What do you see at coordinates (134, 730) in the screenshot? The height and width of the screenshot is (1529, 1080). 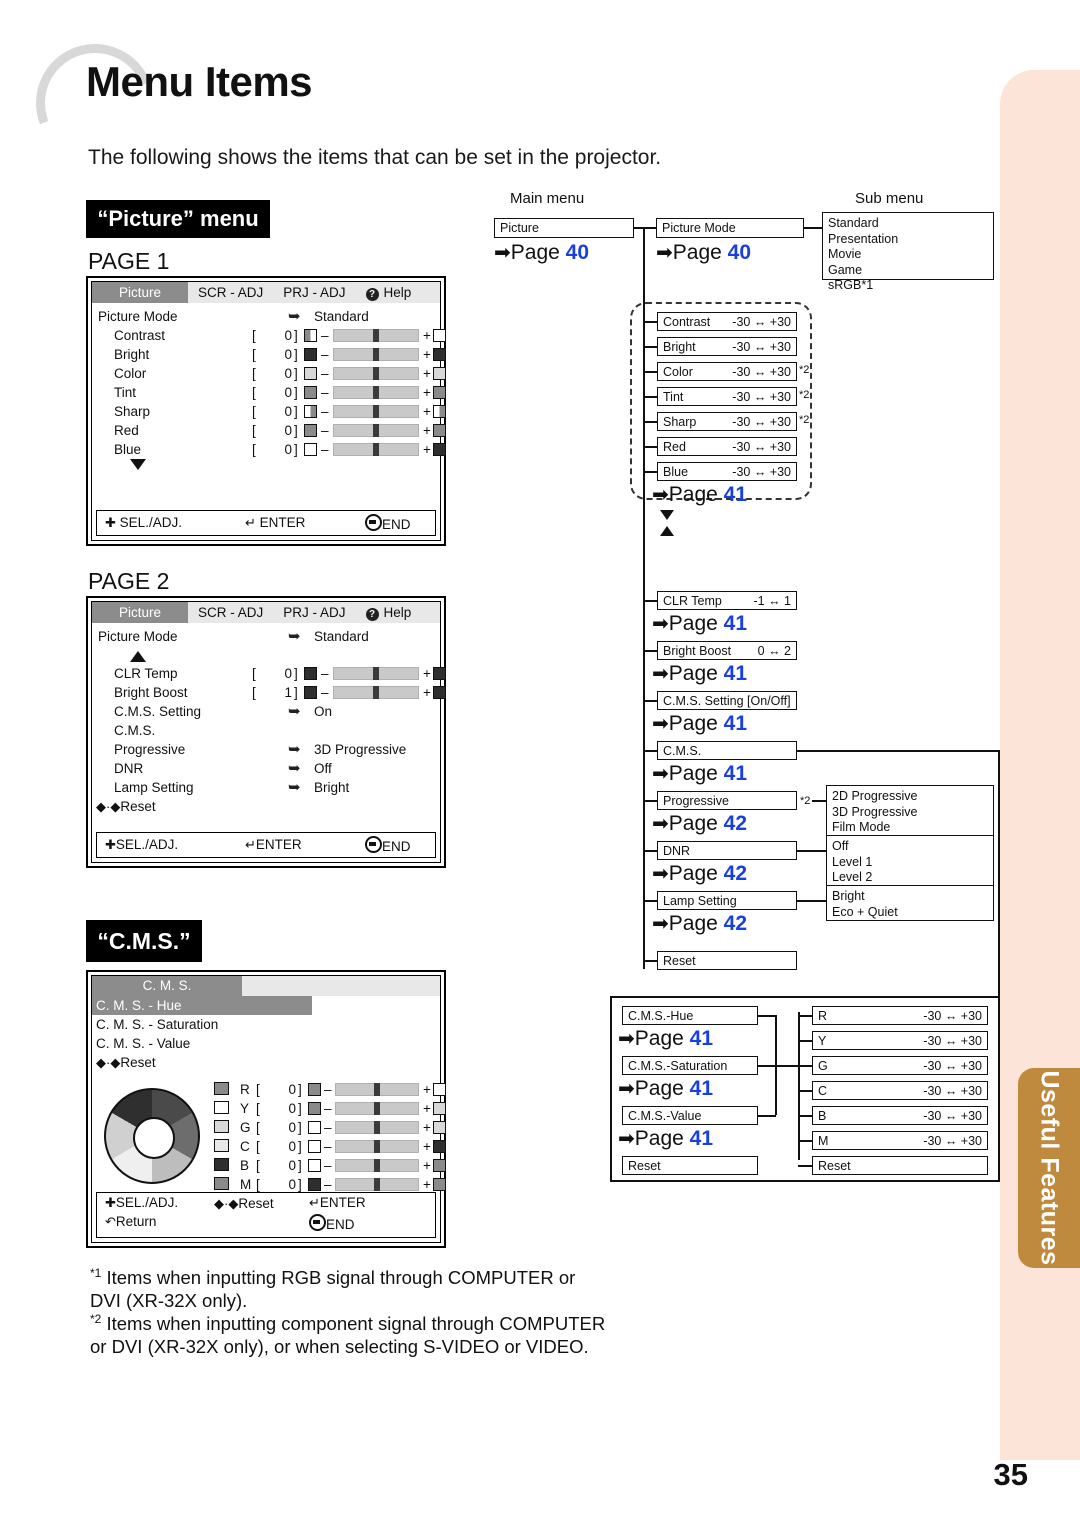 I see `item-label: C.M.S.` at bounding box center [134, 730].